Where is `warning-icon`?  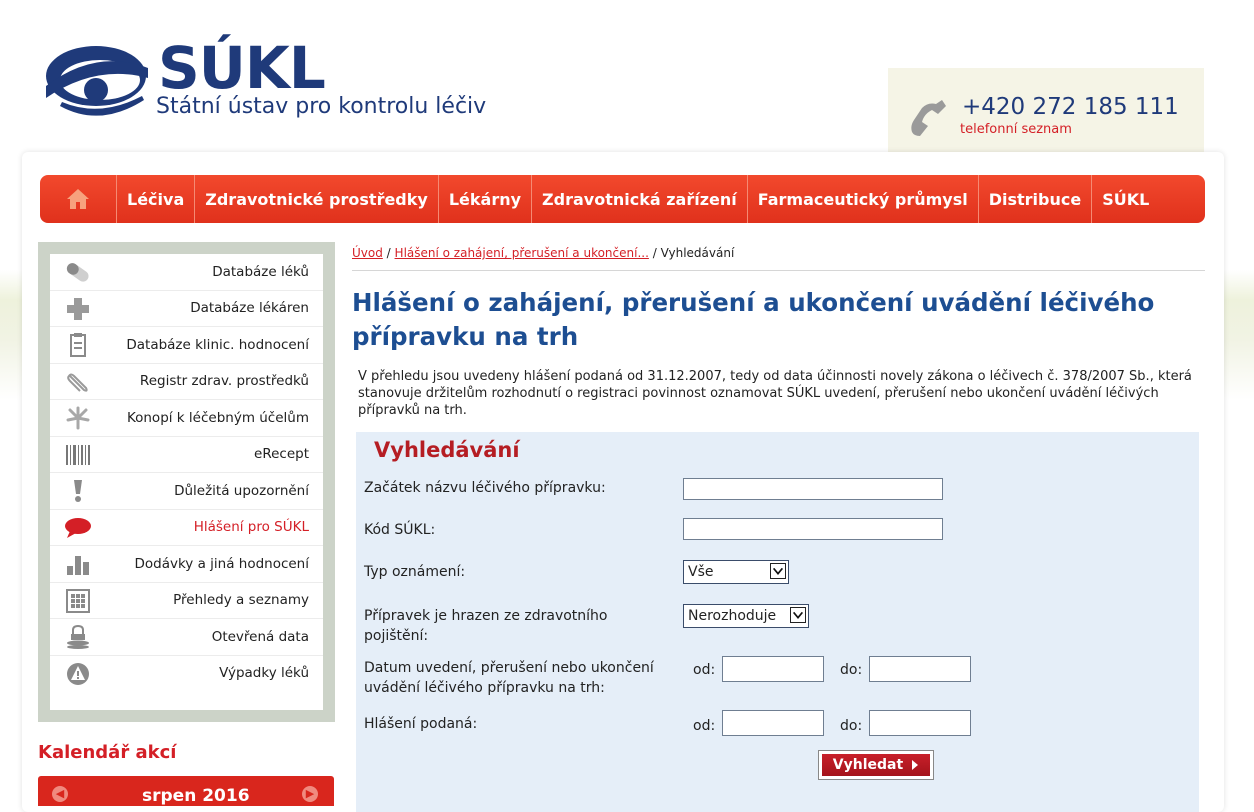
warning-icon is located at coordinates (78, 673).